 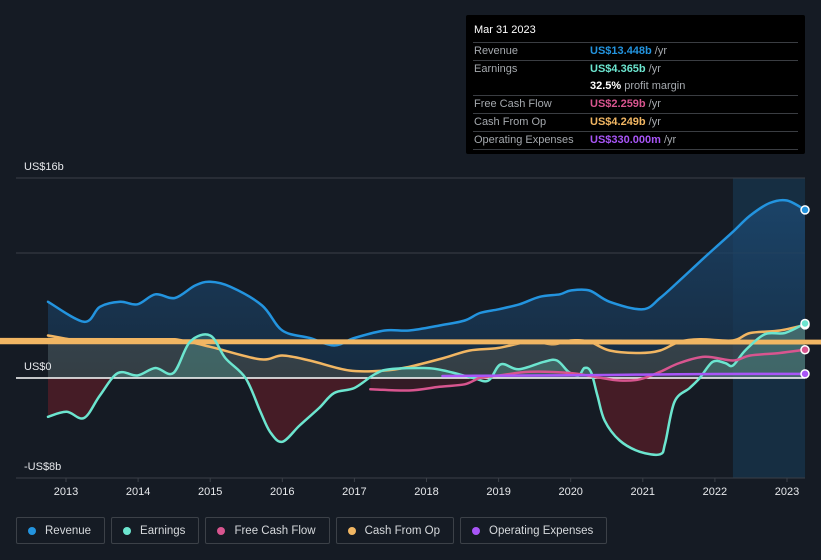 What do you see at coordinates (805, 374) in the screenshot?
I see `operating-expenses-end-dot` at bounding box center [805, 374].